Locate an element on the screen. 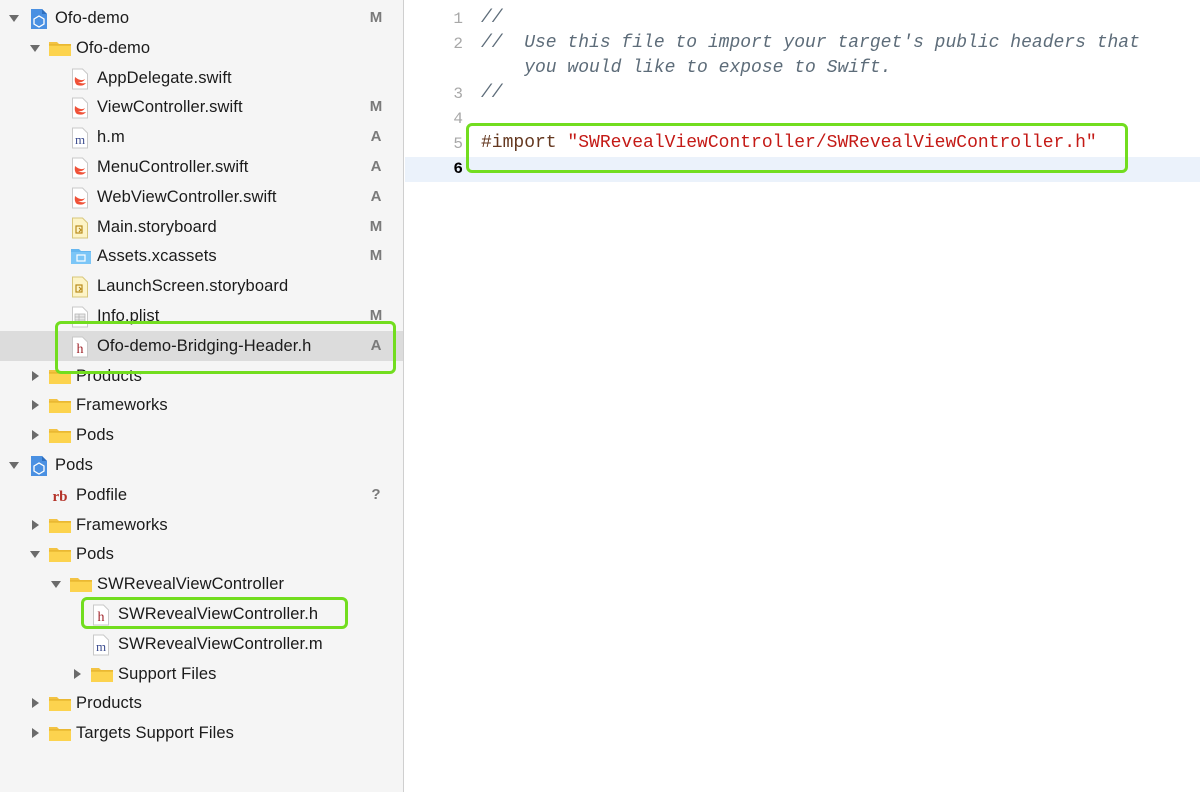 Image resolution: width=1200 pixels, height=792 pixels. source-control-status-badge: ? is located at coordinates (376, 494).